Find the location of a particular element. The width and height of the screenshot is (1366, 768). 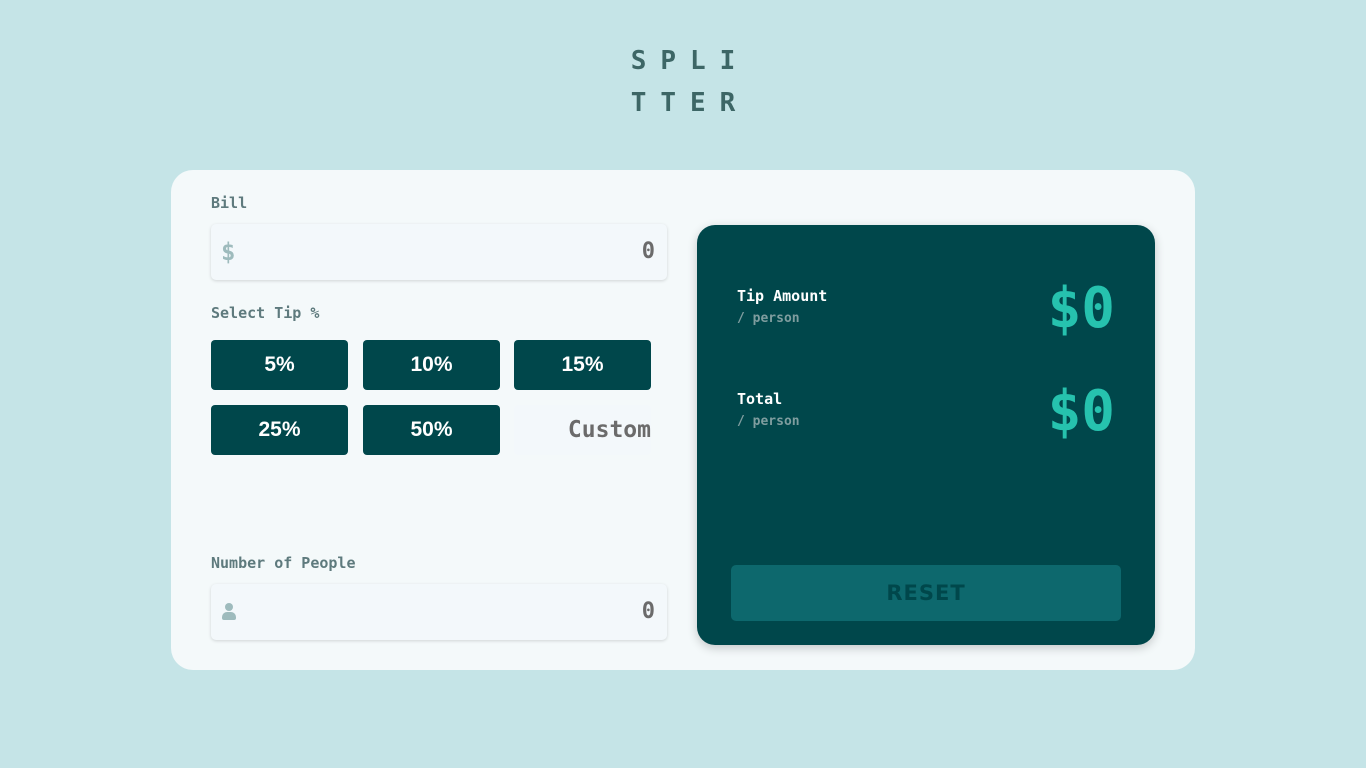

select-tip-label: Select Tip % is located at coordinates (265, 313).